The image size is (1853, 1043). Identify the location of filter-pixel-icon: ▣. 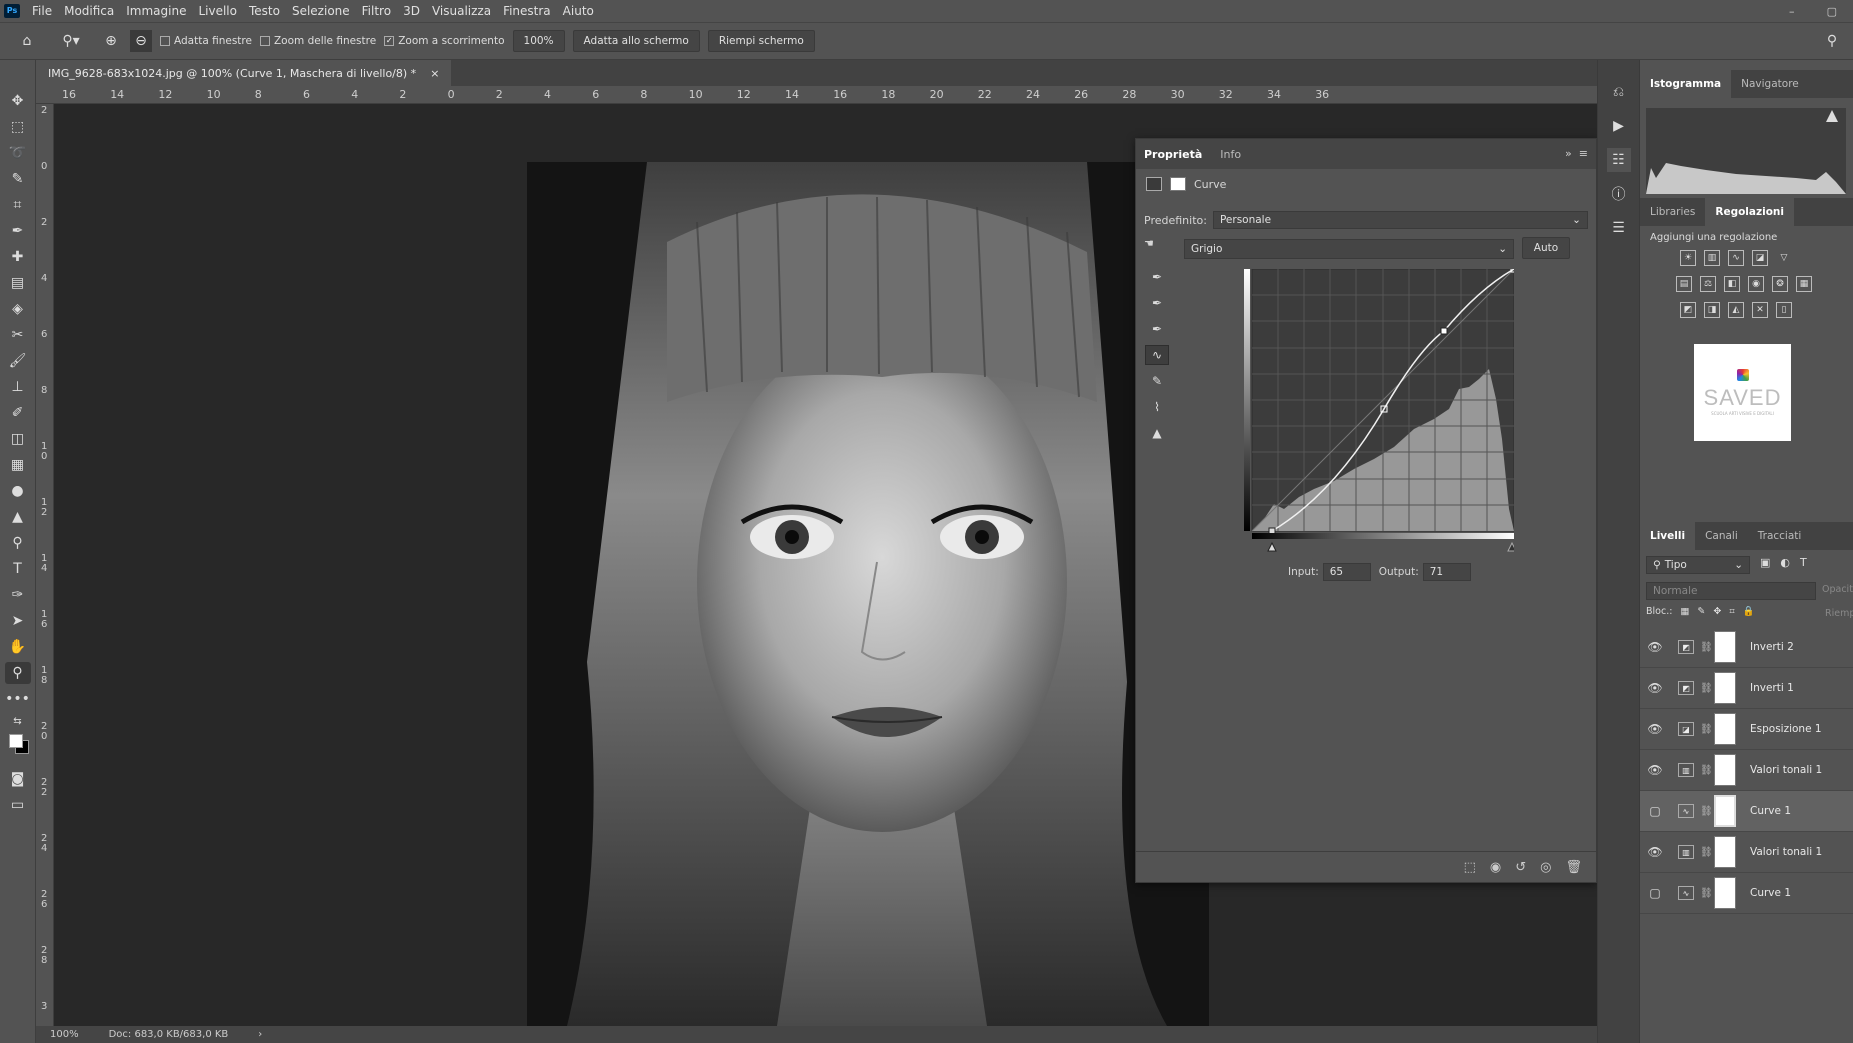
(1765, 562).